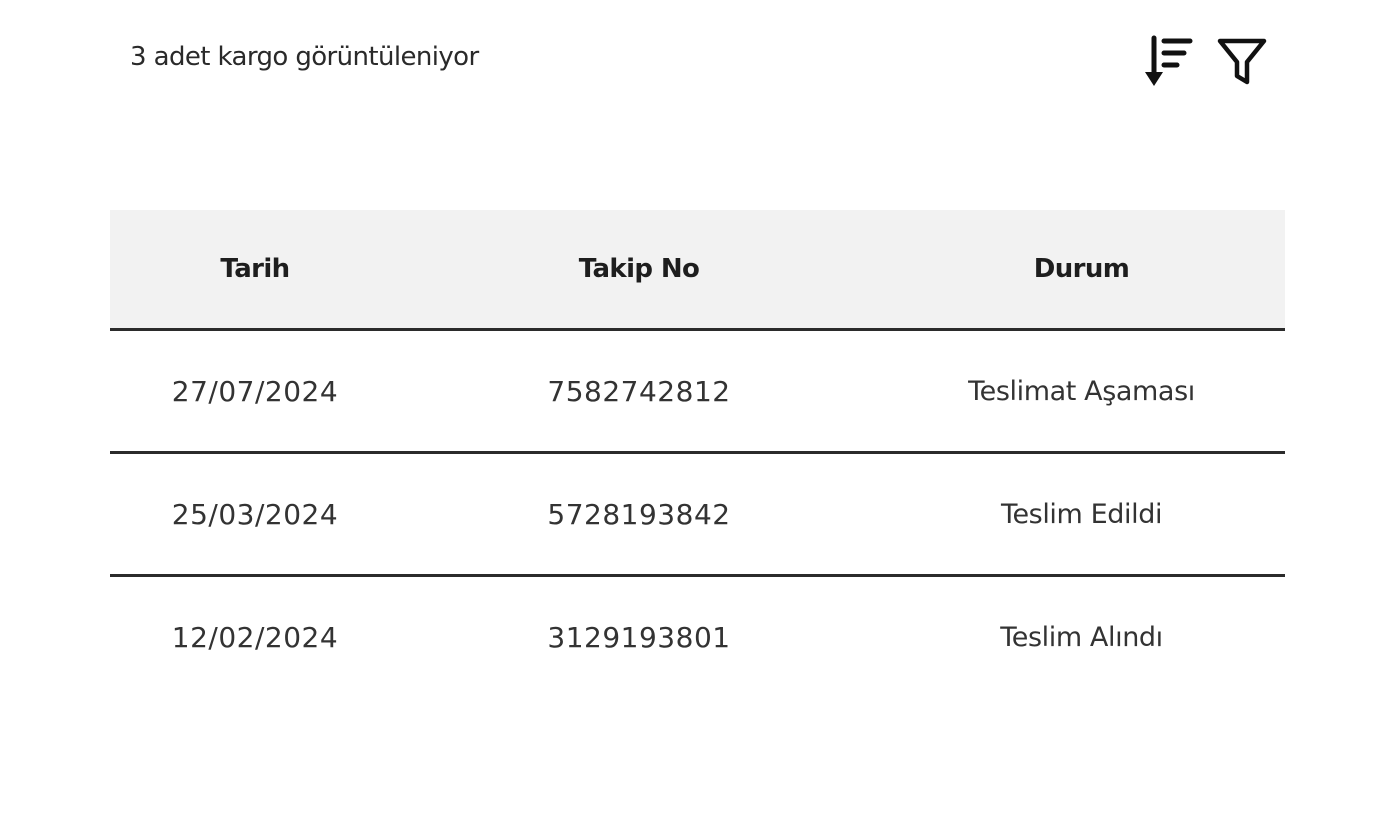 The image size is (1383, 837). I want to click on cell-status: Teslim Edildi, so click(1081, 514).